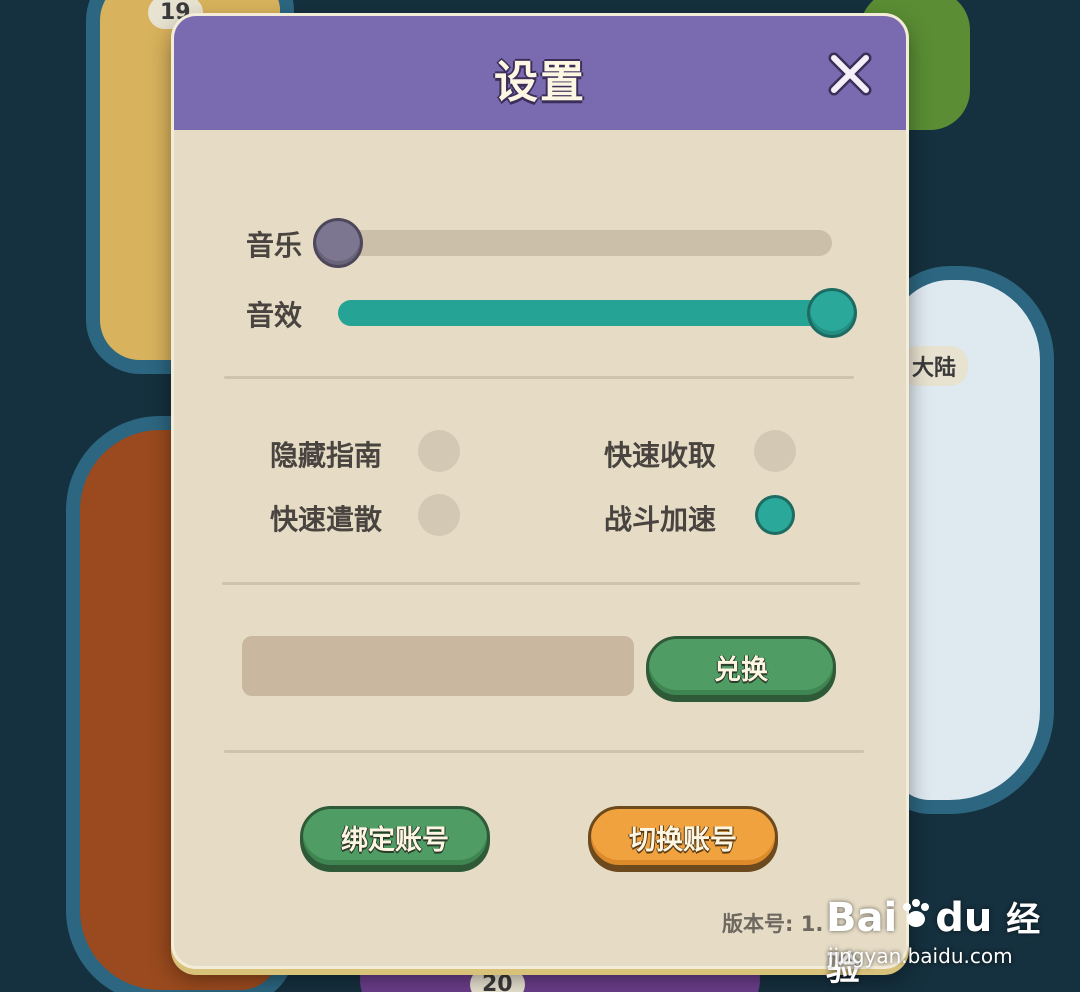 This screenshot has width=1080, height=992. Describe the element at coordinates (832, 313) in the screenshot. I see `sfx-slider-knob` at that location.